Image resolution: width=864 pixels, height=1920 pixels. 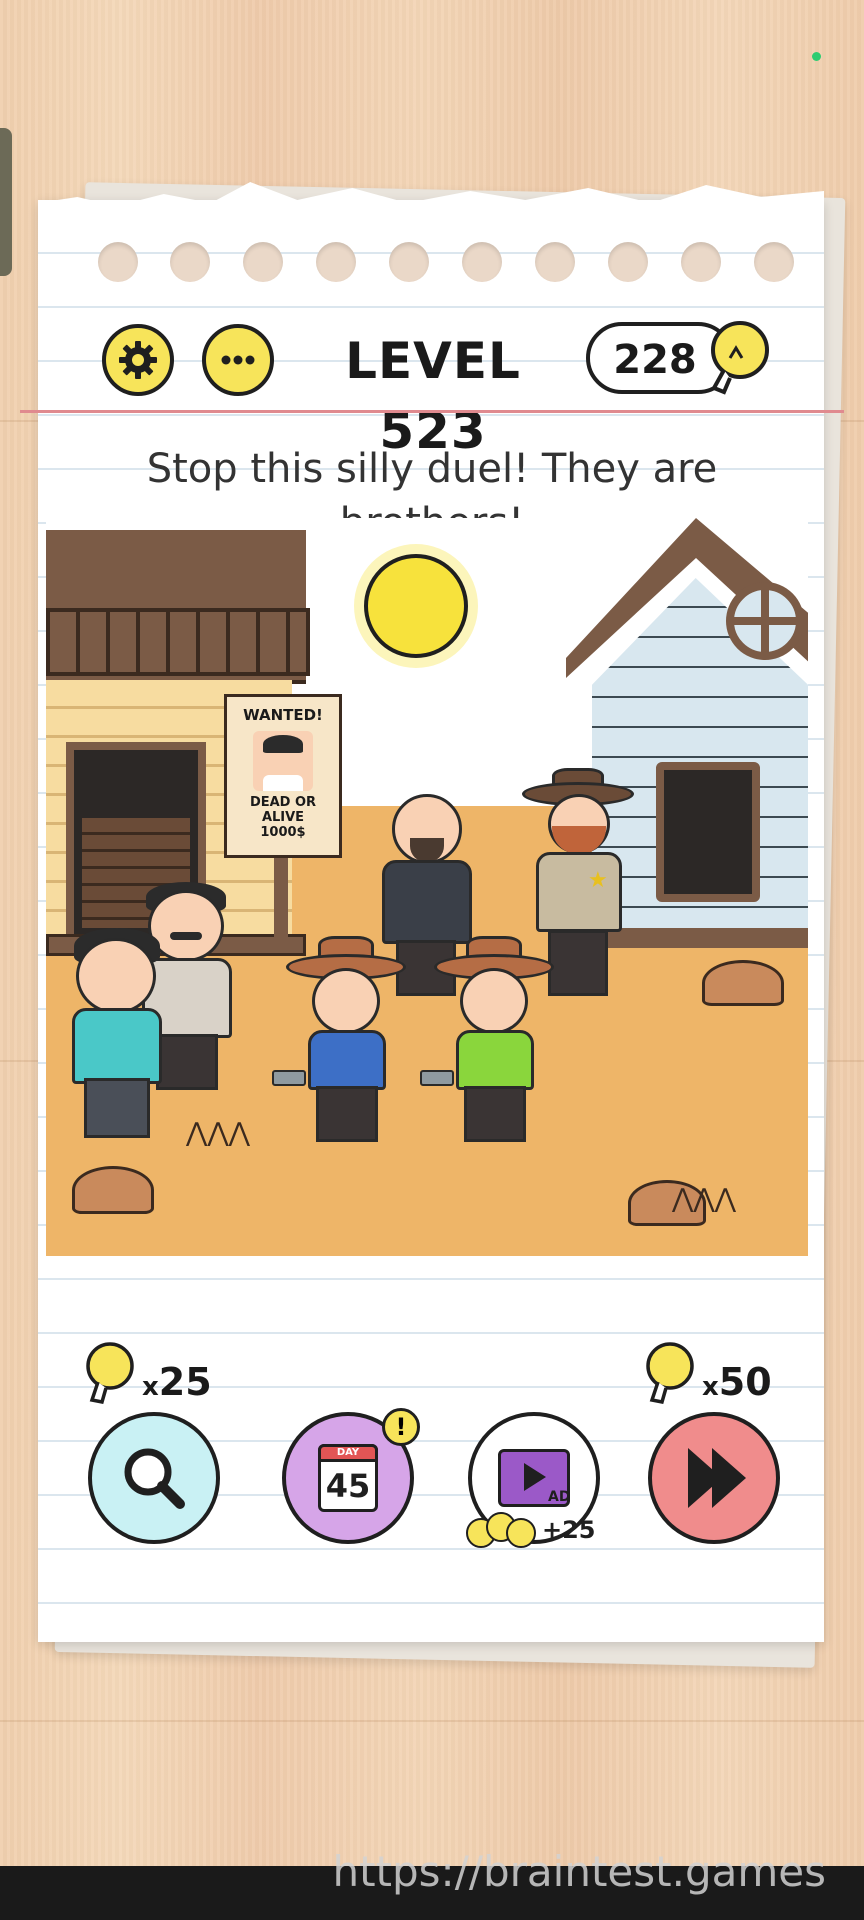 What do you see at coordinates (283, 761) in the screenshot?
I see `wanted-portrait` at bounding box center [283, 761].